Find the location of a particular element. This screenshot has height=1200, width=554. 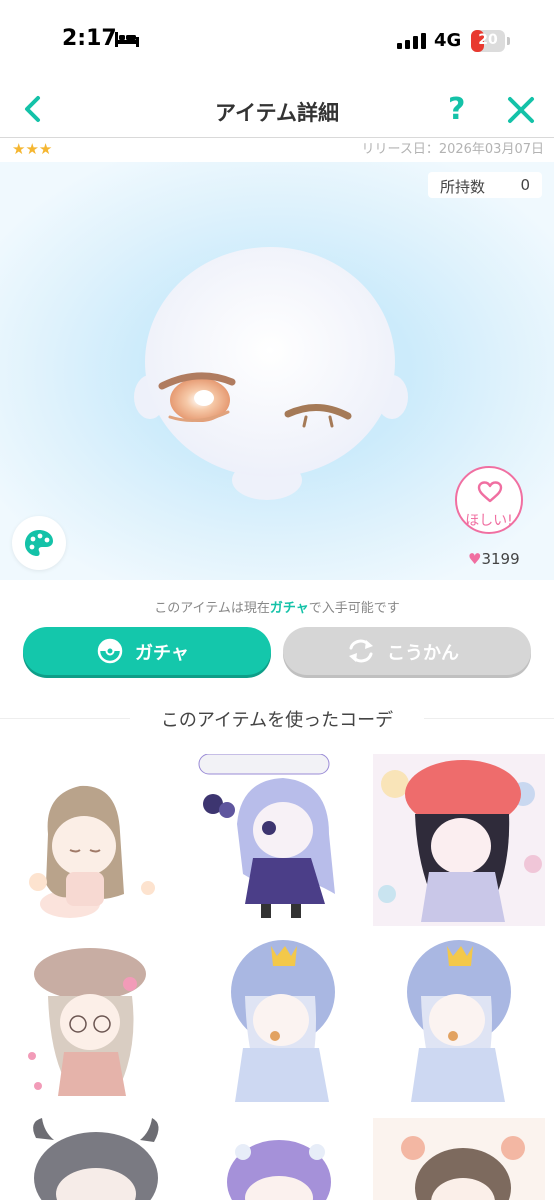

rarity-stars: ★★★ is located at coordinates (32, 149).